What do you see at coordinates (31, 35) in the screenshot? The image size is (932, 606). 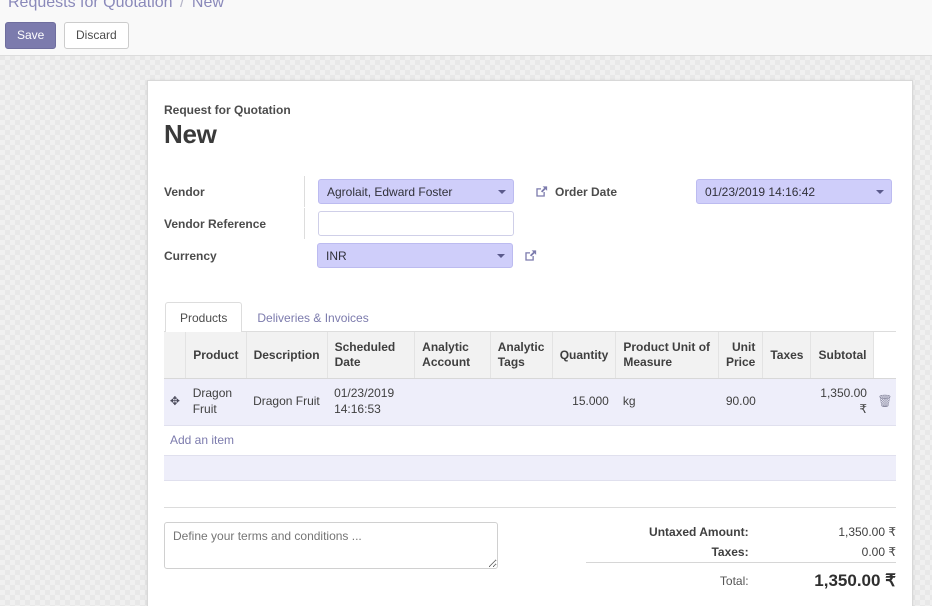 I see `save-button: Save` at bounding box center [31, 35].